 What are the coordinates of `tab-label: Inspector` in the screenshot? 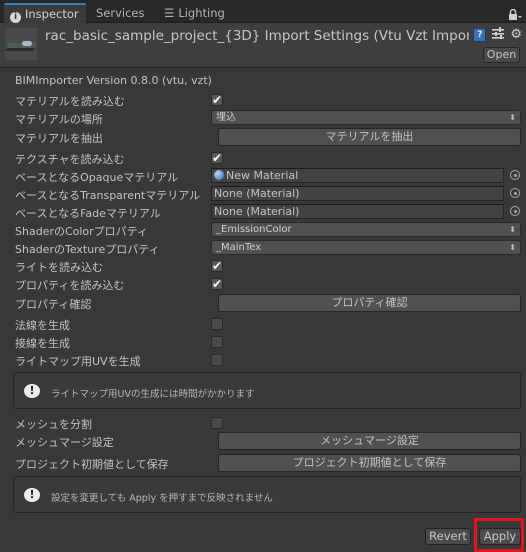 It's located at (52, 14).